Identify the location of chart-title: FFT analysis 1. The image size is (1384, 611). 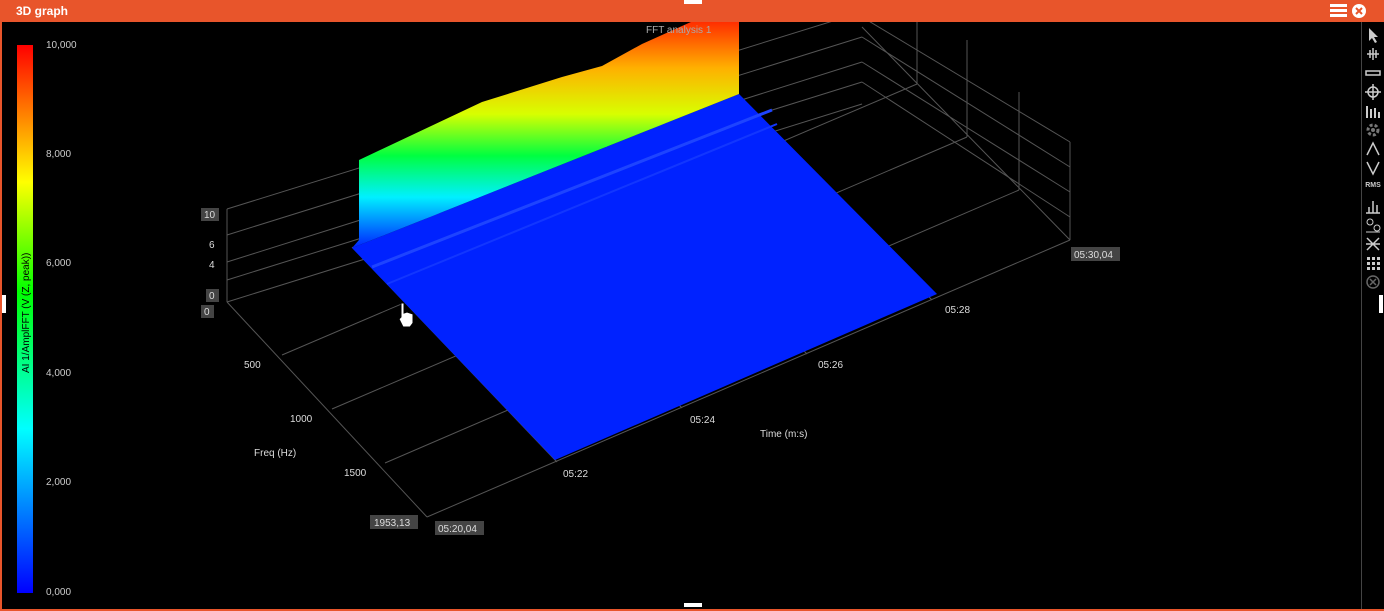
(679, 30).